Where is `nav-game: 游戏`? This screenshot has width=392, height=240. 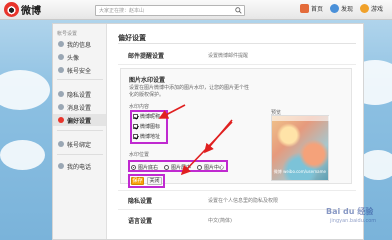
nav-game: 游戏 is located at coordinates (371, 8).